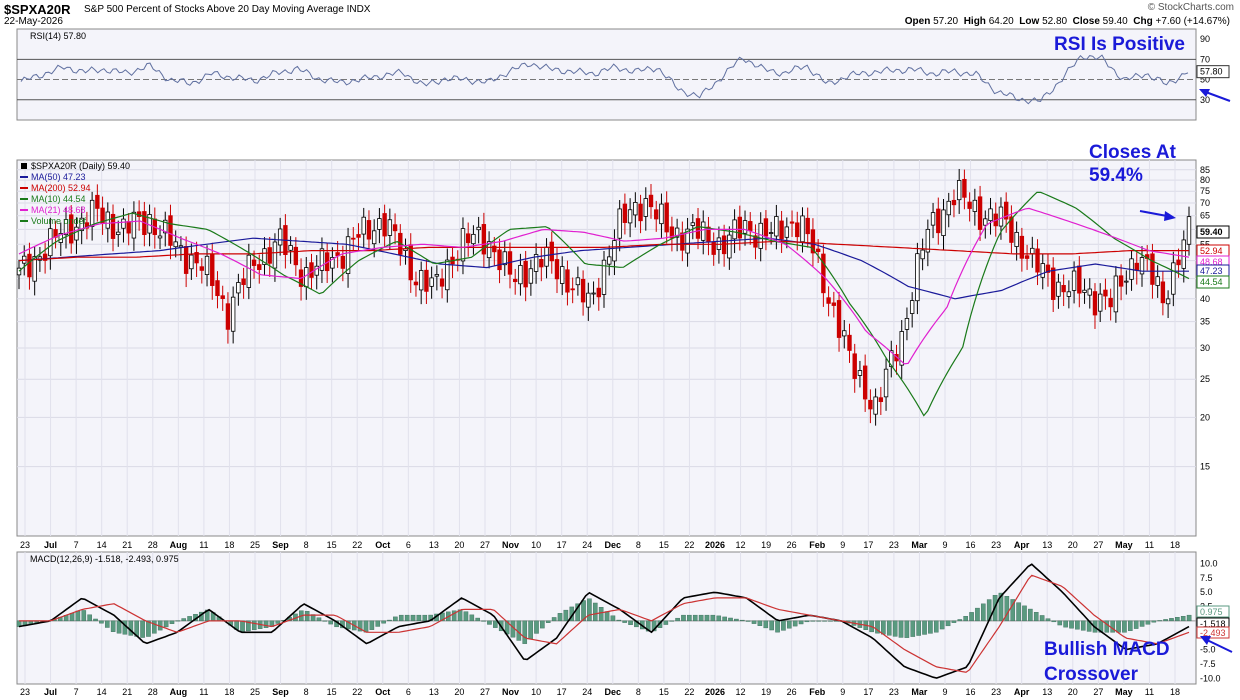 Image resolution: width=1240 pixels, height=700 pixels. Describe the element at coordinates (58, 36) in the screenshot. I see `rsi-legend-text: RSI(14) 57.80` at that location.